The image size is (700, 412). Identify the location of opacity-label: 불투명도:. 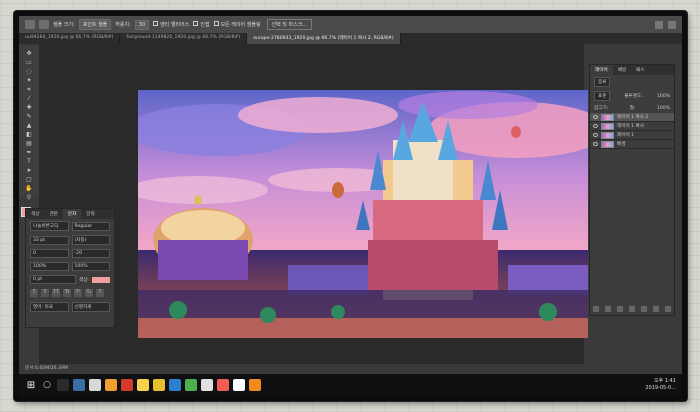
(633, 96).